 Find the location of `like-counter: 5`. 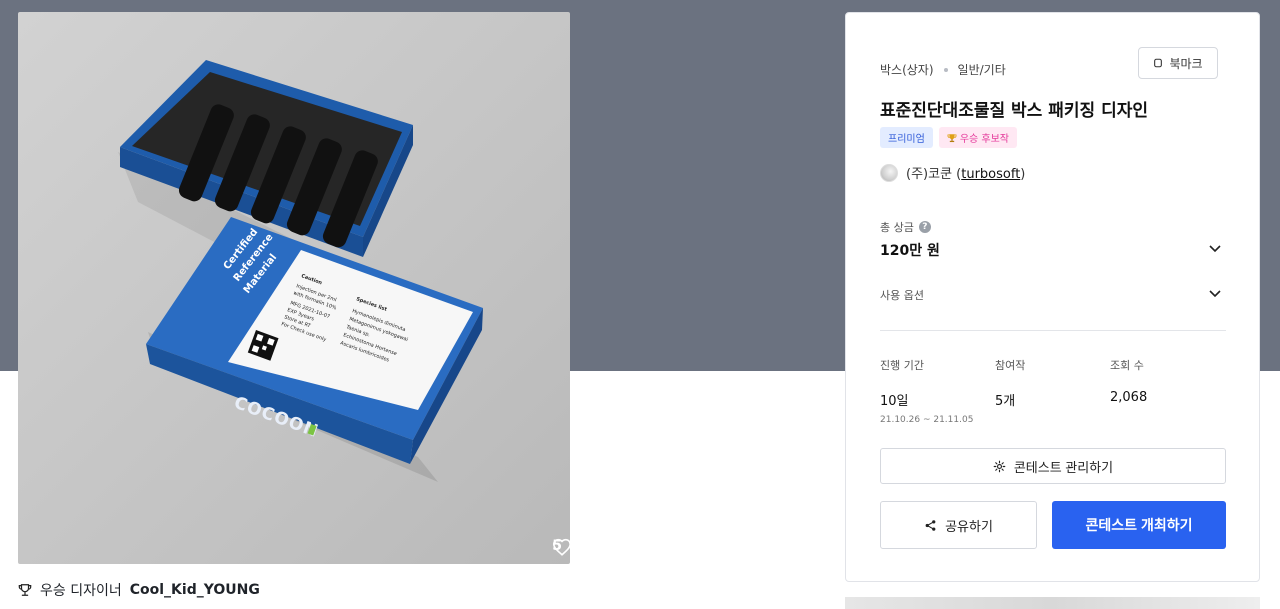

like-counter: 5 is located at coordinates (561, 547).